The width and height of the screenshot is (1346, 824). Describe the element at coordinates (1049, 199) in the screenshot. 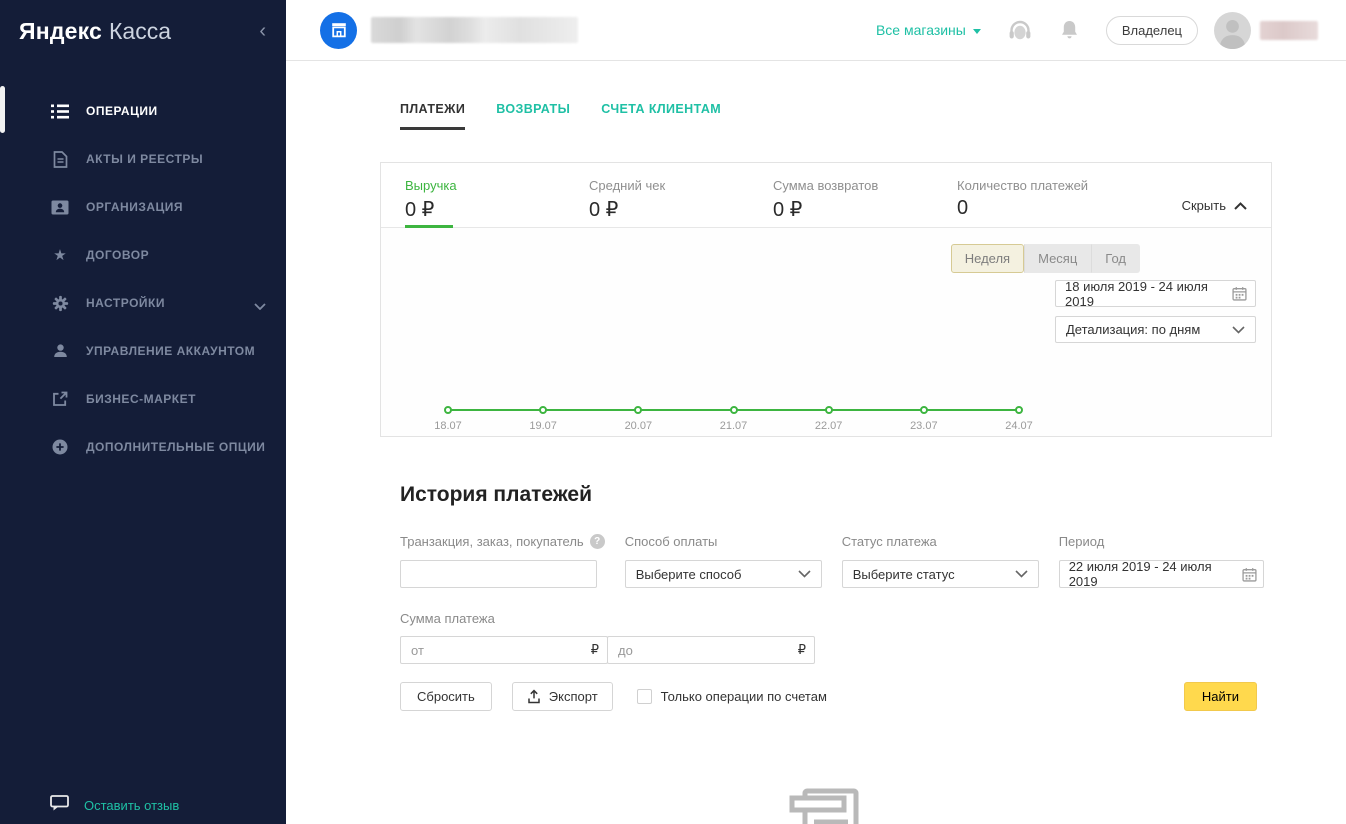

I see `metric-payments-count: Количество платежей 0` at that location.